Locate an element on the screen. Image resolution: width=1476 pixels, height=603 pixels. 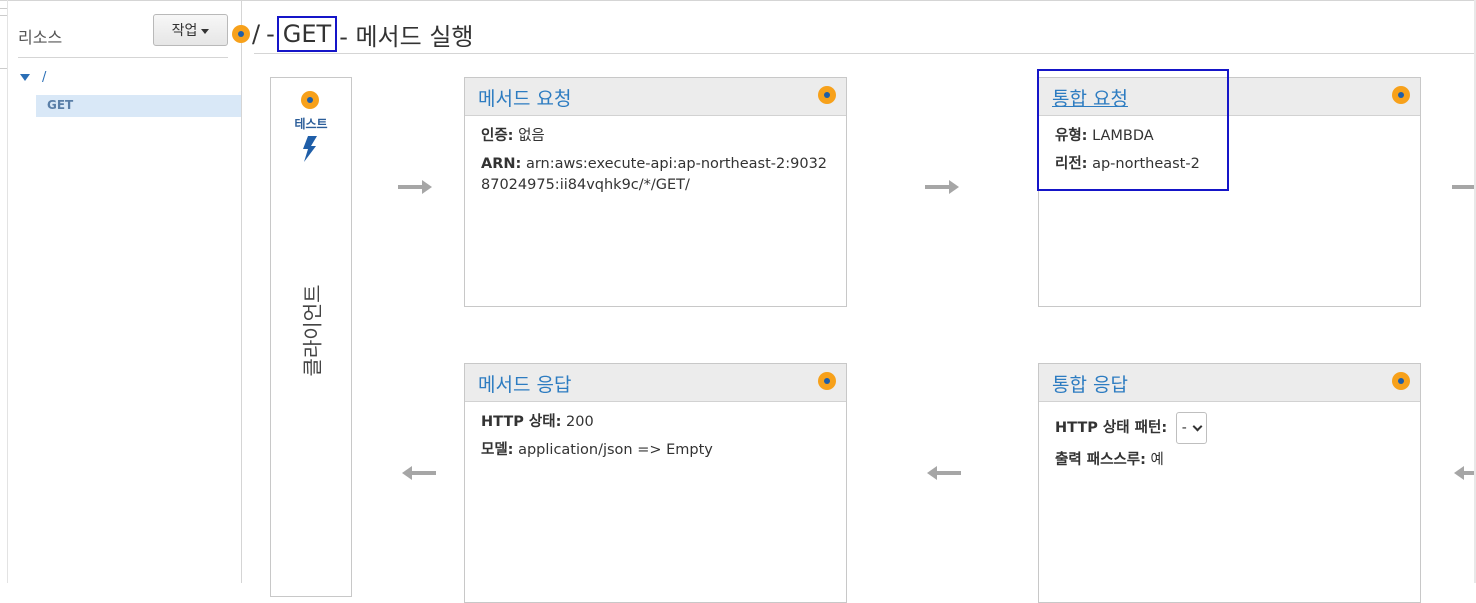
integration-response-panel: 통합 응답 HTTP 상태 패턴: - 출력 패스스루: 예 is located at coordinates (1229, 483).